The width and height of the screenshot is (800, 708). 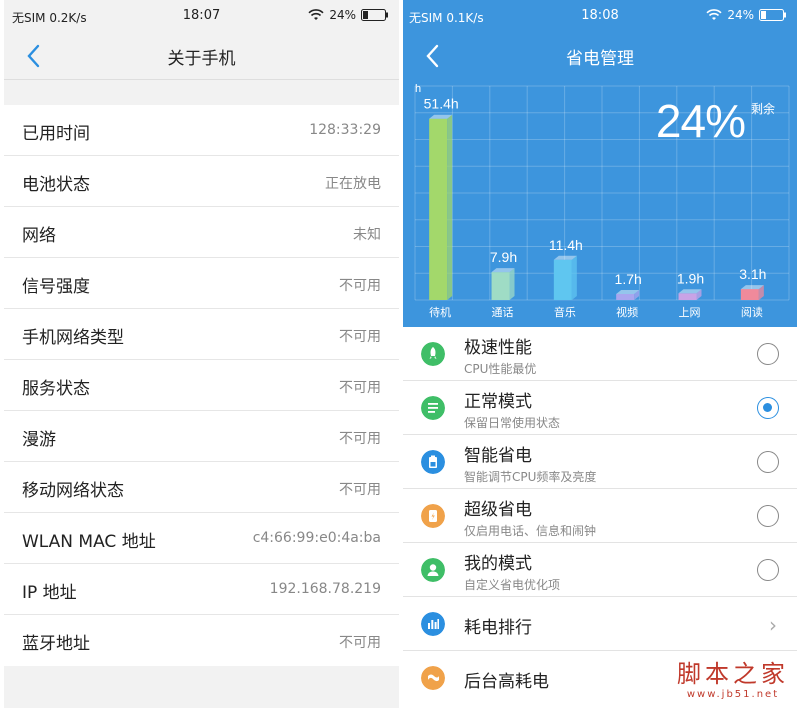 I want to click on mode-title: 智能省电, so click(x=498, y=456).